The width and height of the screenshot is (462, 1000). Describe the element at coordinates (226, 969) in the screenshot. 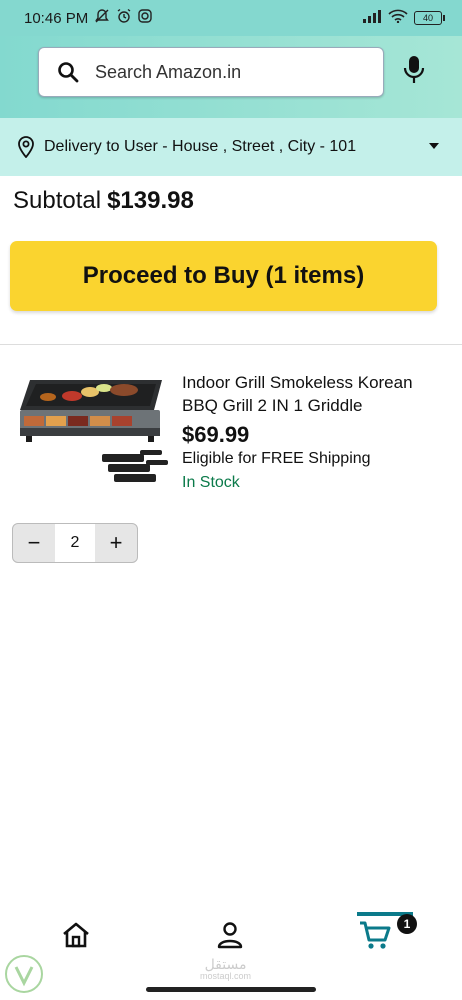

I see `watermark: مستقل mostaql.com` at that location.